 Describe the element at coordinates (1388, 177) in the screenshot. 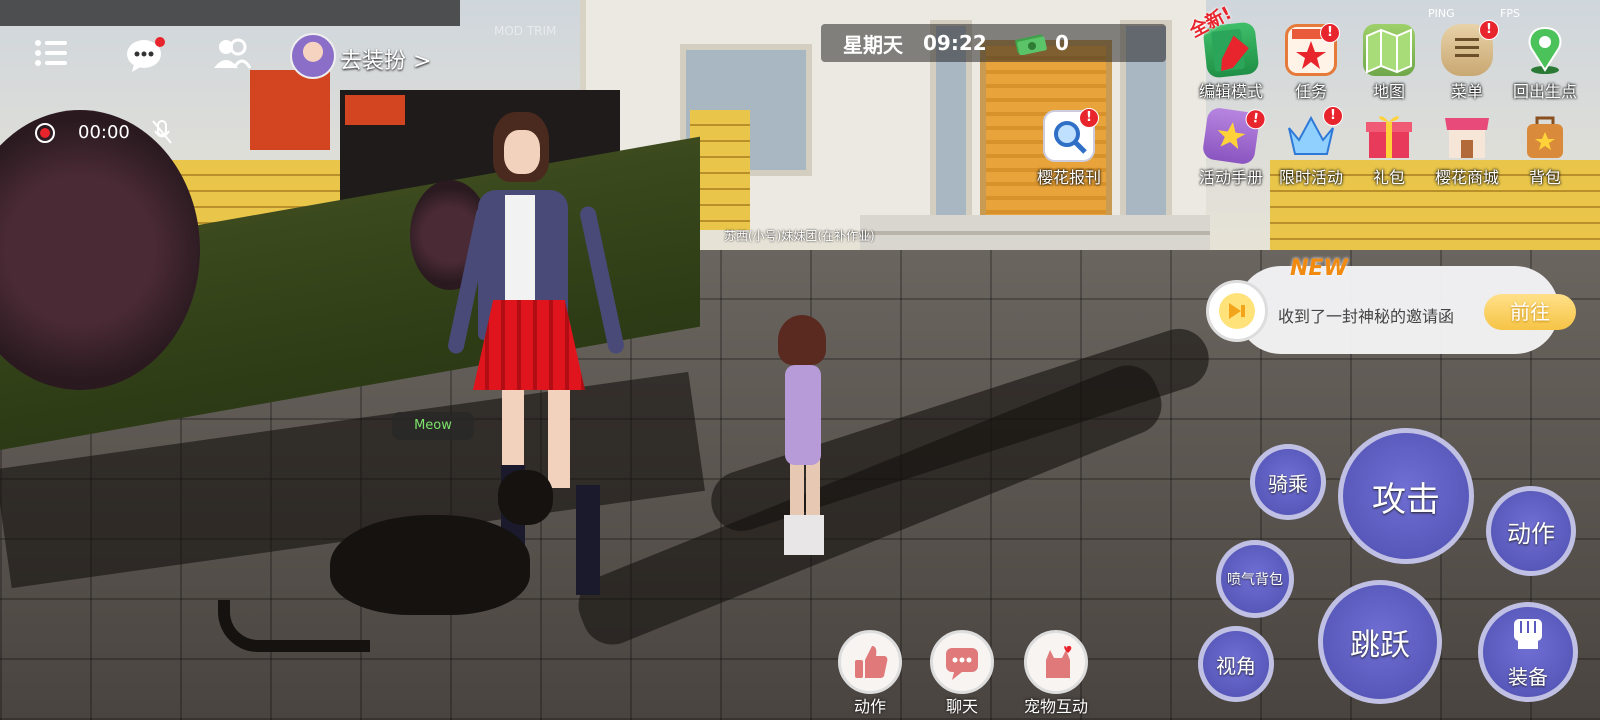

I see `menu-label: 礼包` at that location.